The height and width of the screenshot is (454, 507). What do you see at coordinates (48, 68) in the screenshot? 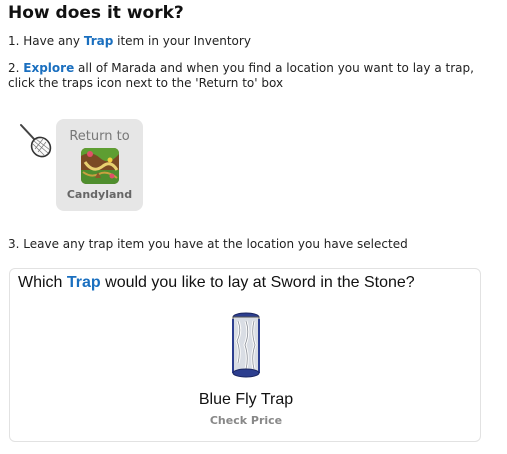
I see `explore-link: Explore` at bounding box center [48, 68].